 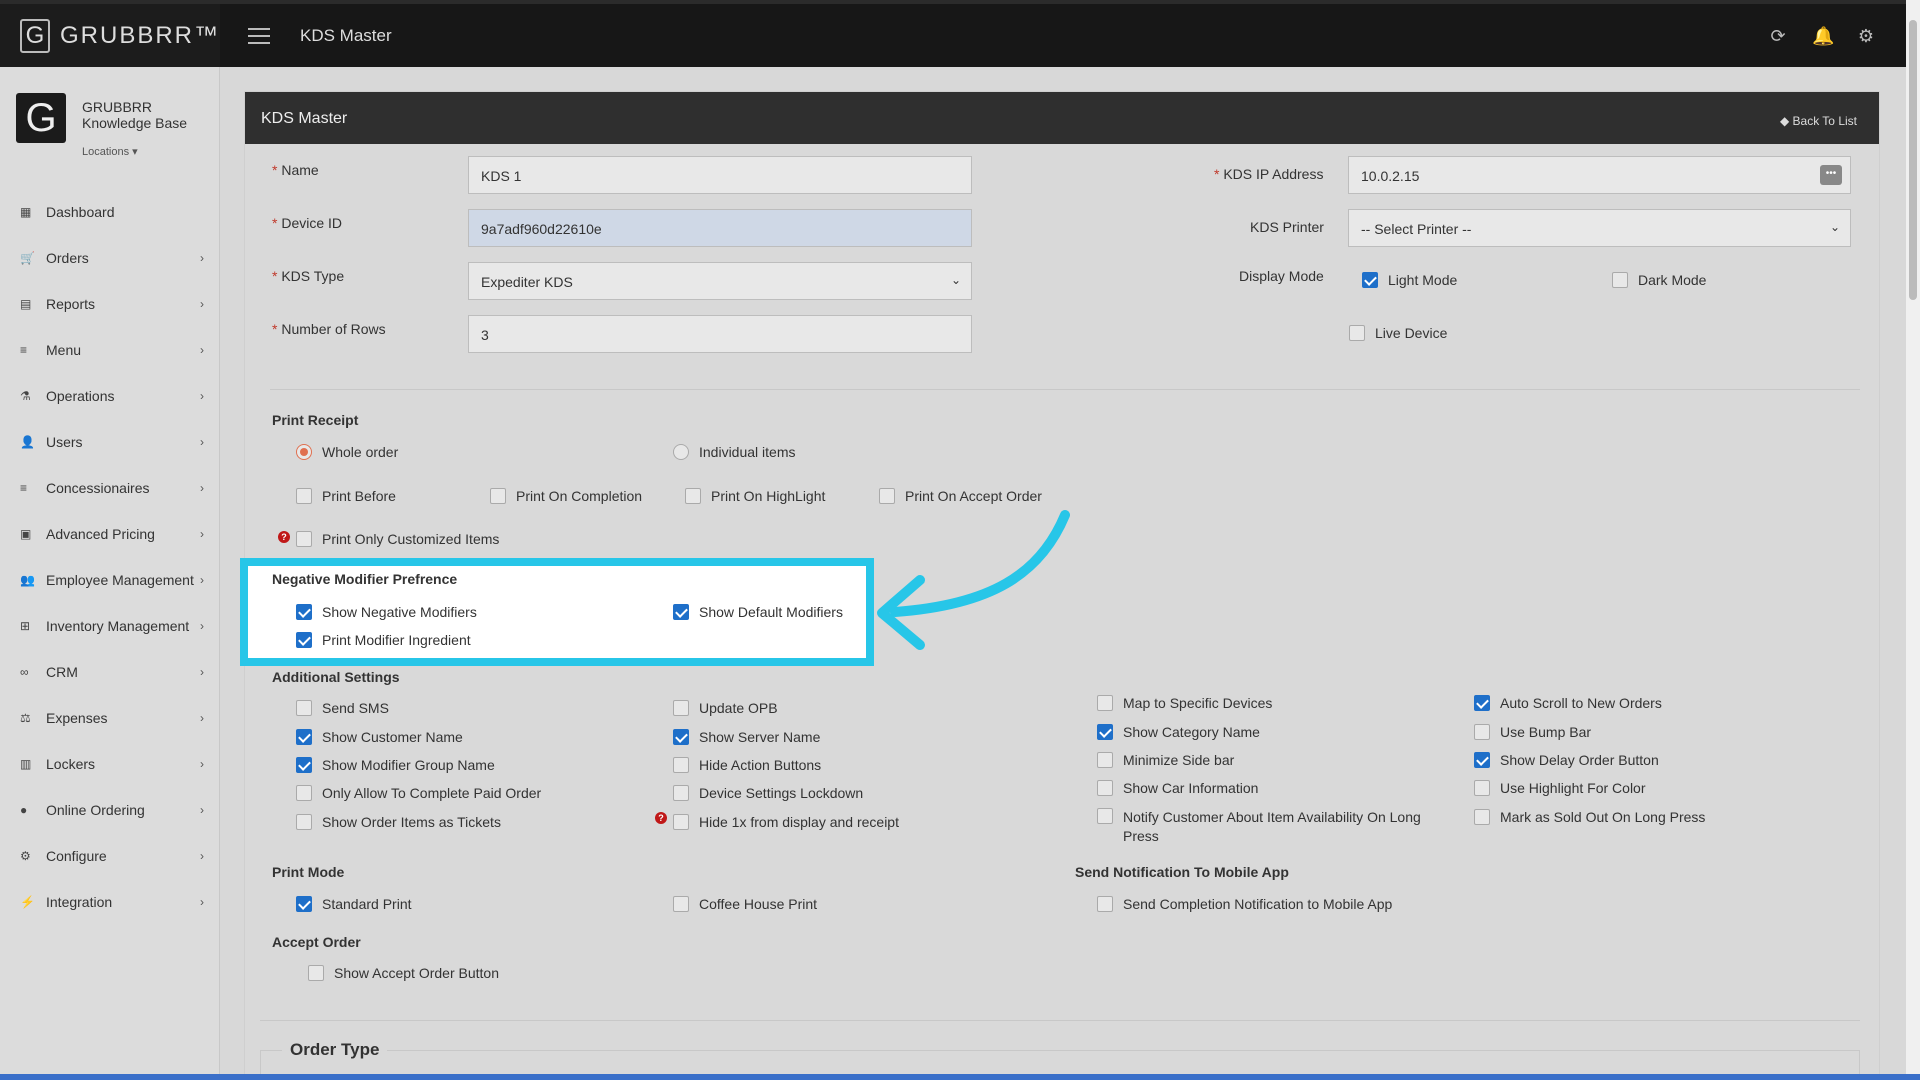 What do you see at coordinates (383, 640) in the screenshot?
I see `print-modifier-ingredient-checkbox: Print Modifier Ingredient` at bounding box center [383, 640].